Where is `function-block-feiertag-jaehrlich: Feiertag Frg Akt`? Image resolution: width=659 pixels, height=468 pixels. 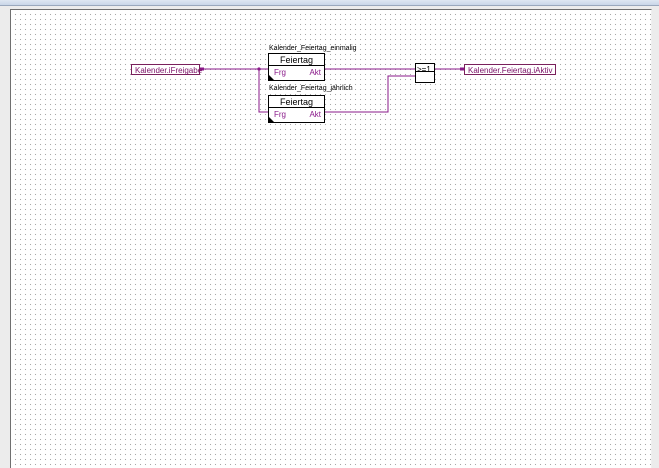
function-block-feiertag-jaehrlich: Feiertag Frg Akt is located at coordinates (296, 109).